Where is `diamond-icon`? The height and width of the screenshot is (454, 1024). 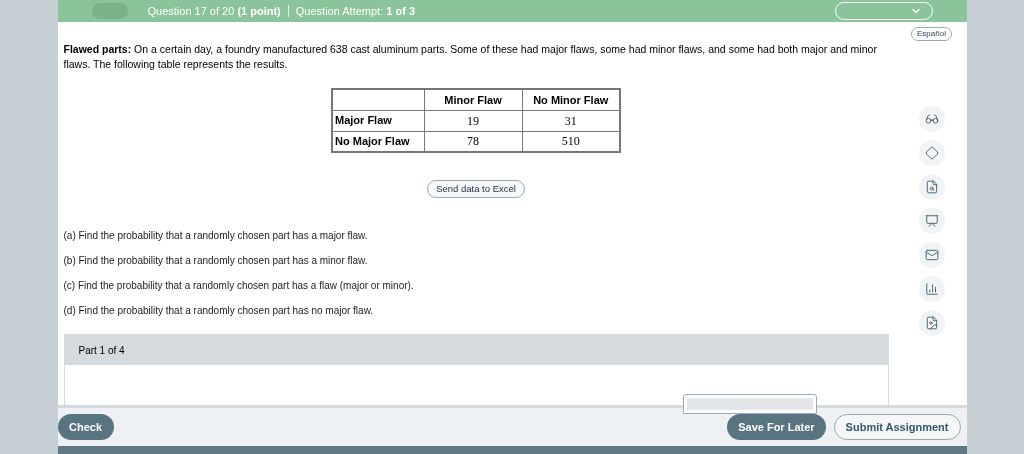
diamond-icon is located at coordinates (931, 153).